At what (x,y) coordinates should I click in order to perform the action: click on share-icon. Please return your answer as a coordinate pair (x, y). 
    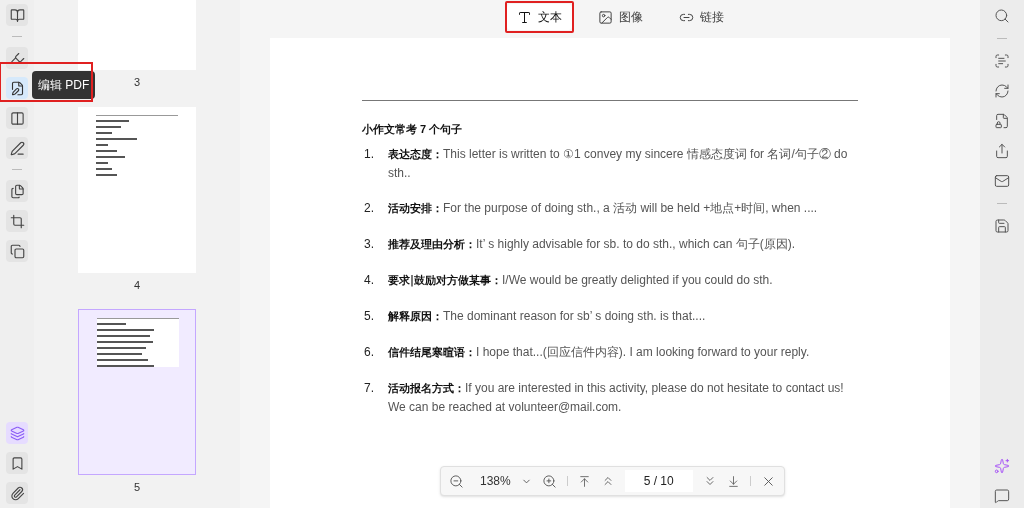
    Looking at the image, I should click on (1002, 151).